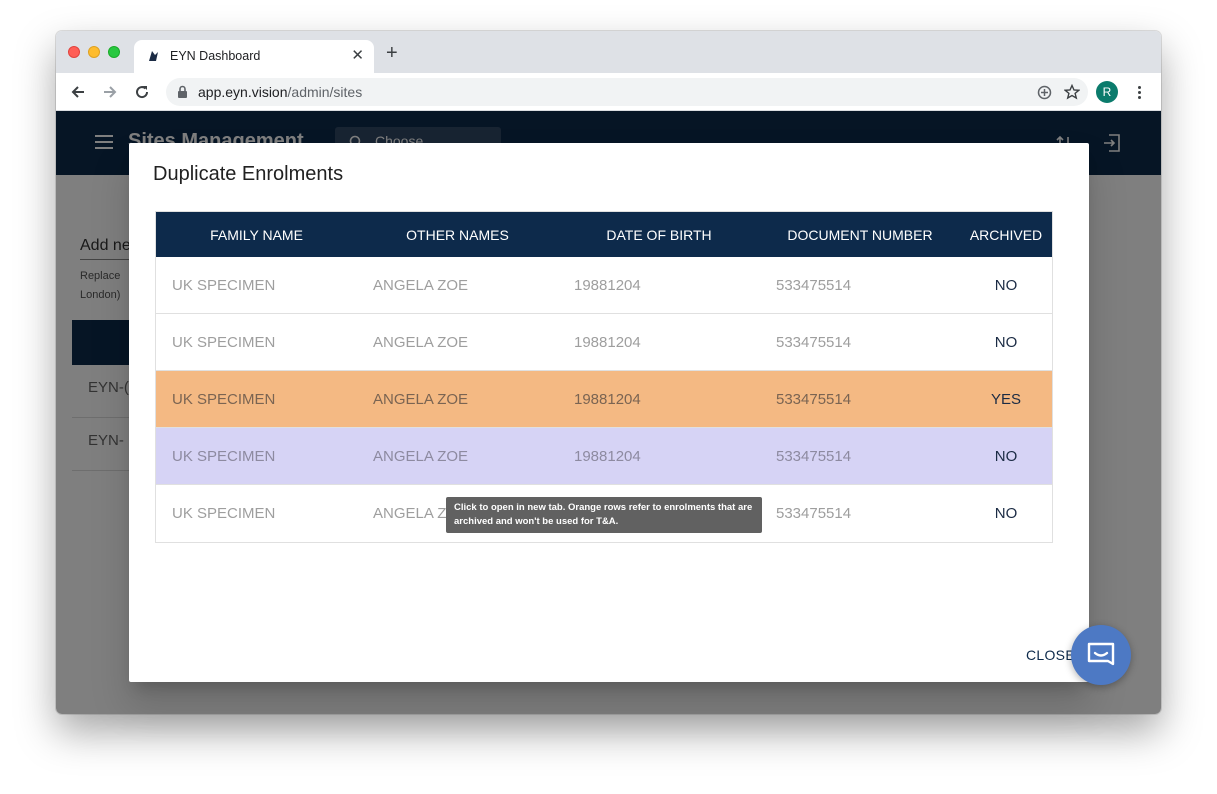 This screenshot has height=794, width=1217. I want to click on close-button: CLOSE, so click(1050, 655).